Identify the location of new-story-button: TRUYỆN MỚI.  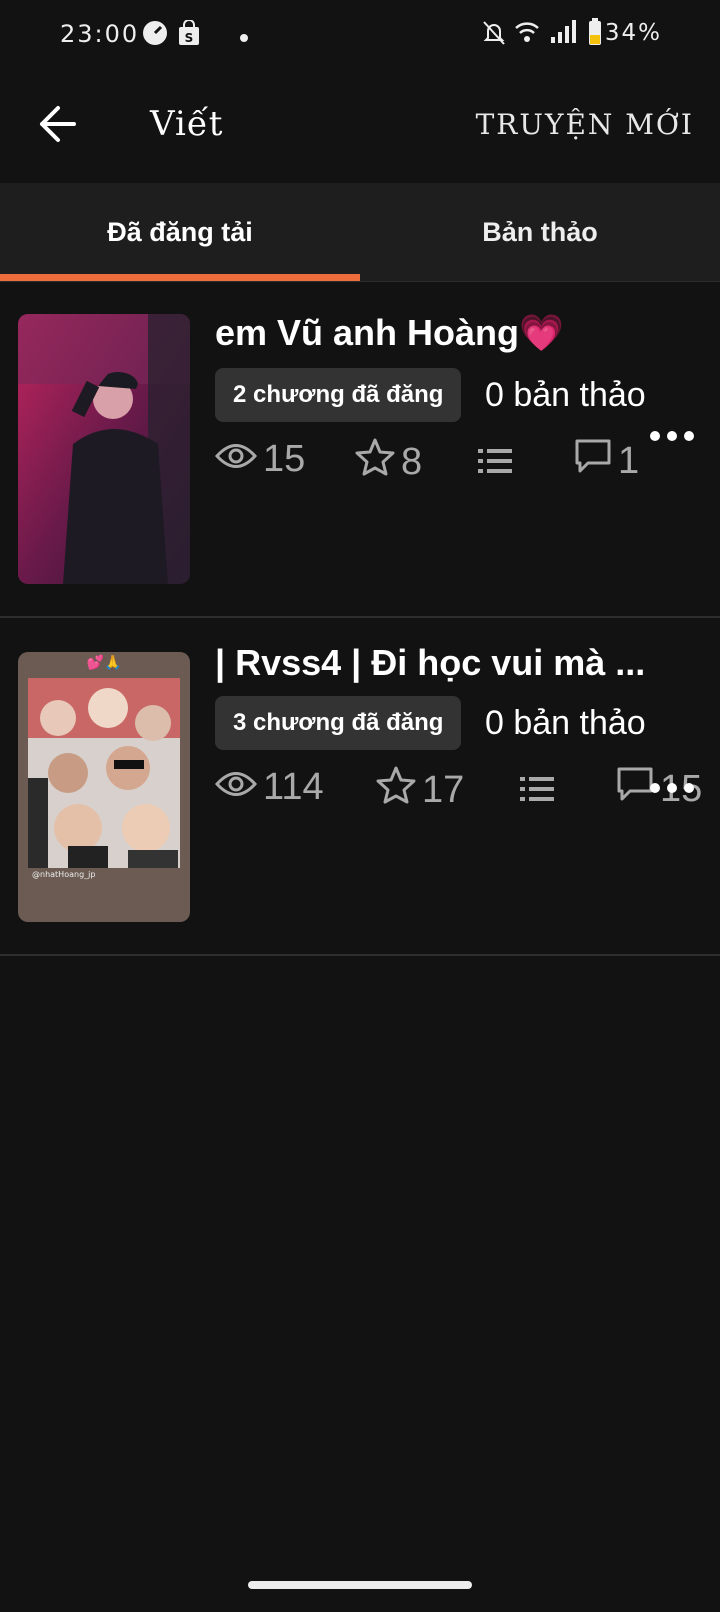
(585, 124).